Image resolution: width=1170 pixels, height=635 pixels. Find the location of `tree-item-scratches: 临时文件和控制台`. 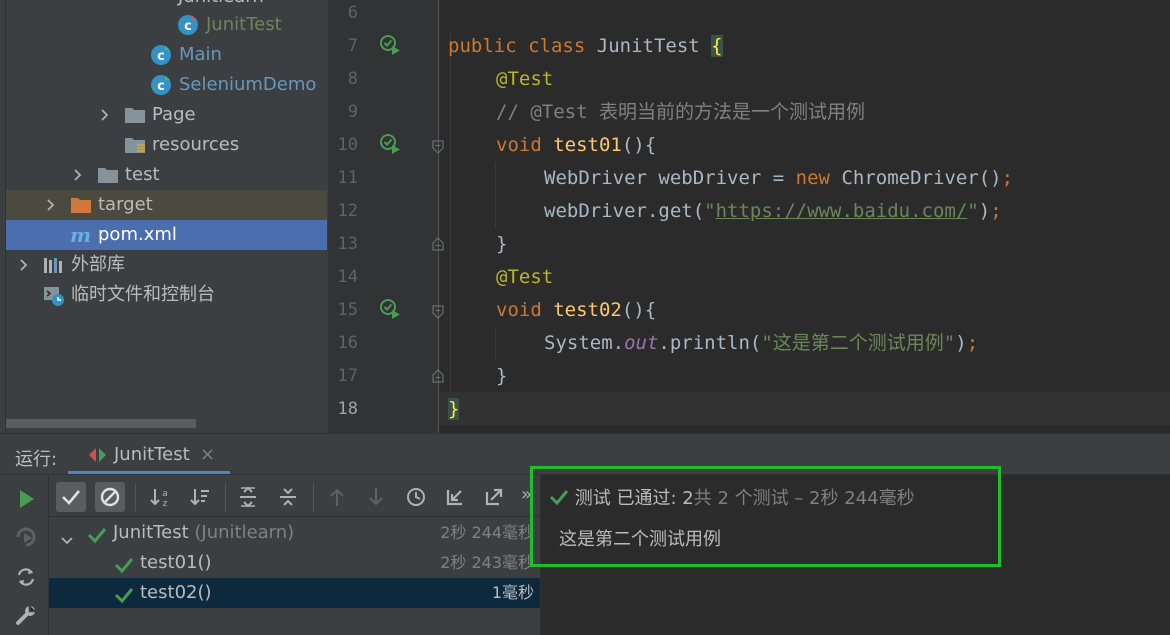

tree-item-scratches: 临时文件和控制台 is located at coordinates (166, 295).